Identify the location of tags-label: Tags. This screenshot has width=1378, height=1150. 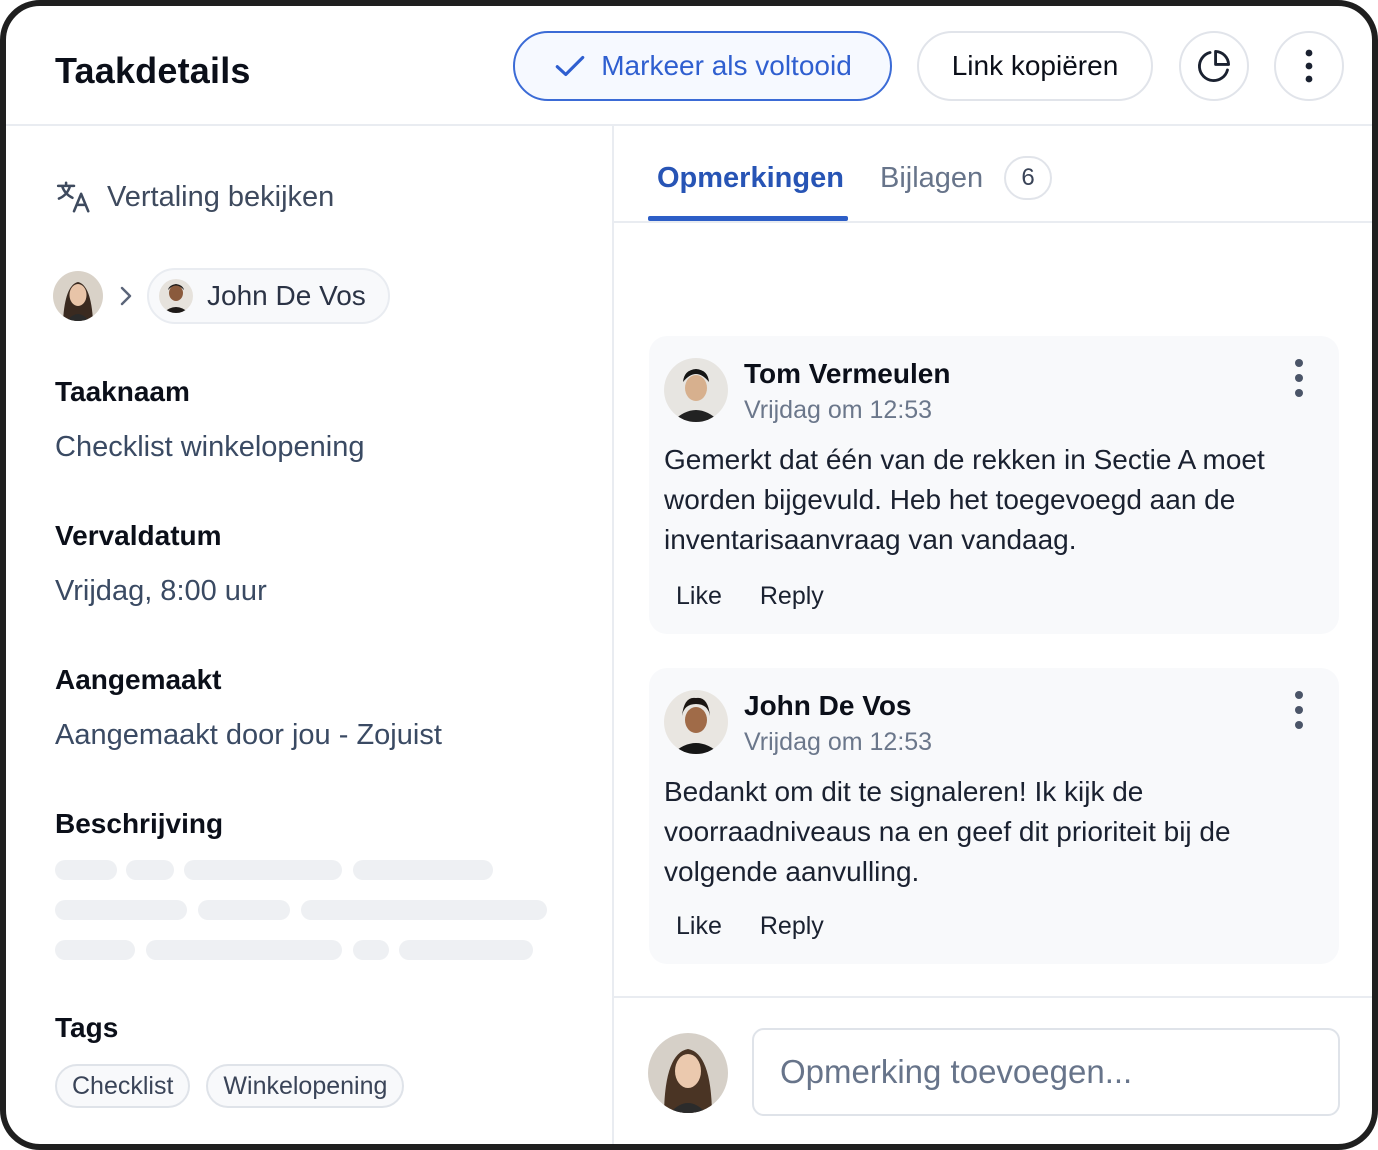
(87, 1027).